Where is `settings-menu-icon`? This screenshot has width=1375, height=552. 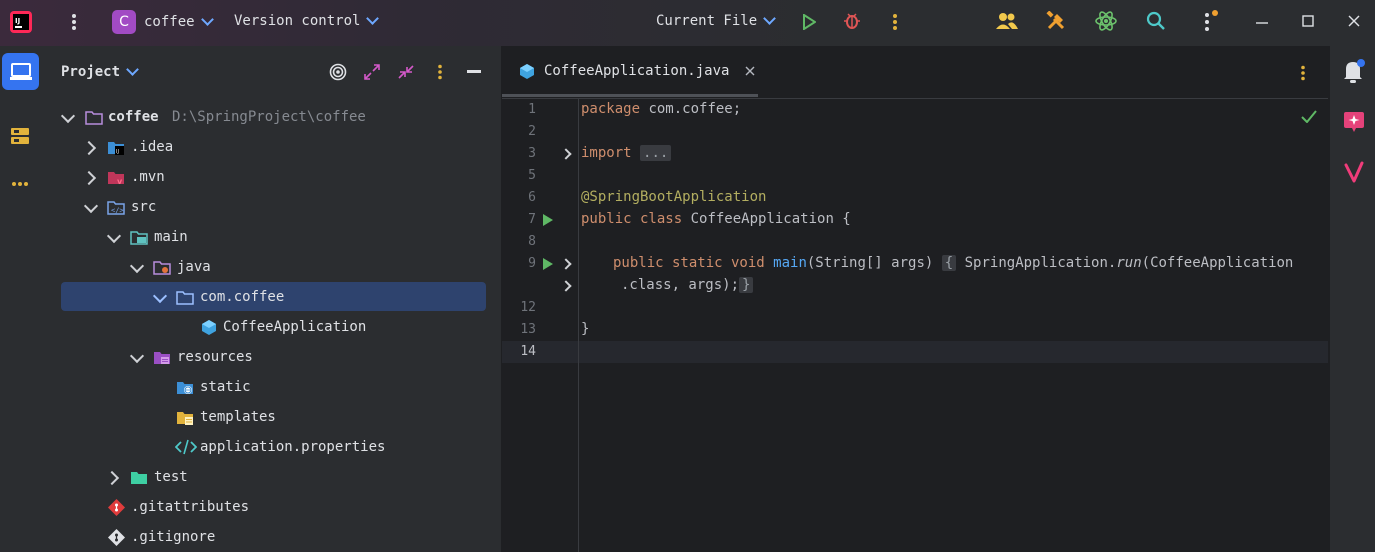
settings-menu-icon is located at coordinates (1211, 21).